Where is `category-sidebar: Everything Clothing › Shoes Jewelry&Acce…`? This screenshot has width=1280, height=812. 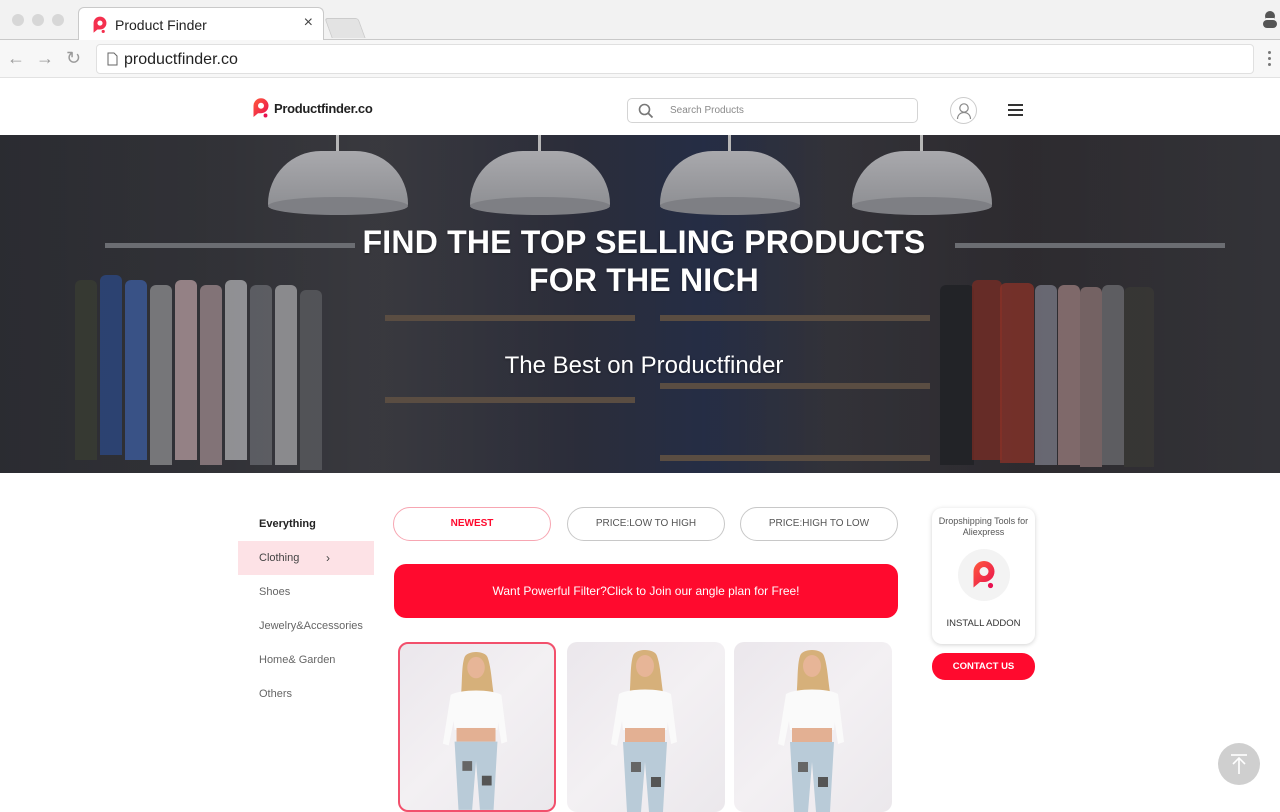
category-sidebar: Everything Clothing › Shoes Jewelry&Acce… is located at coordinates (306, 609).